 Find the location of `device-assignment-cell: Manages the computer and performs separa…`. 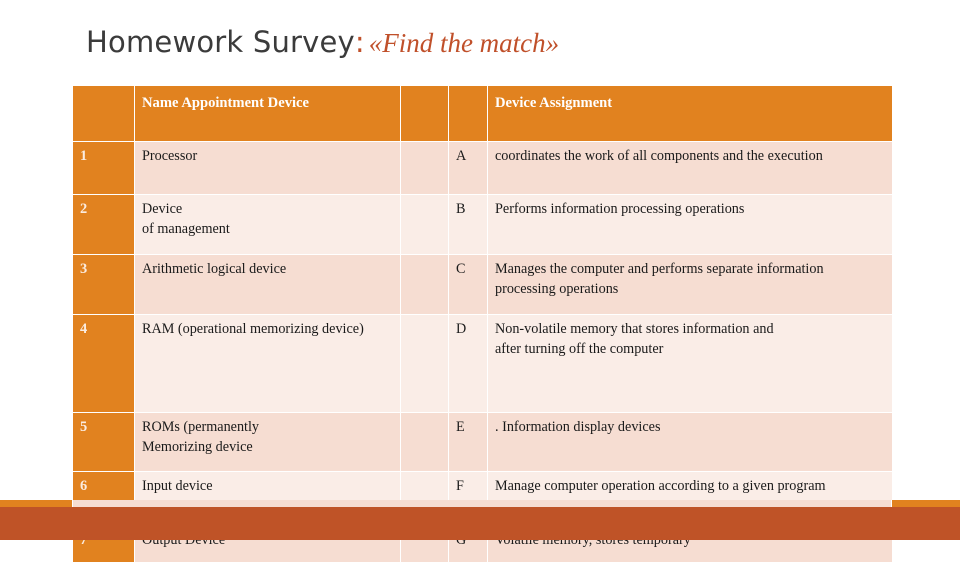

device-assignment-cell: Manages the computer and performs separa… is located at coordinates (690, 284).